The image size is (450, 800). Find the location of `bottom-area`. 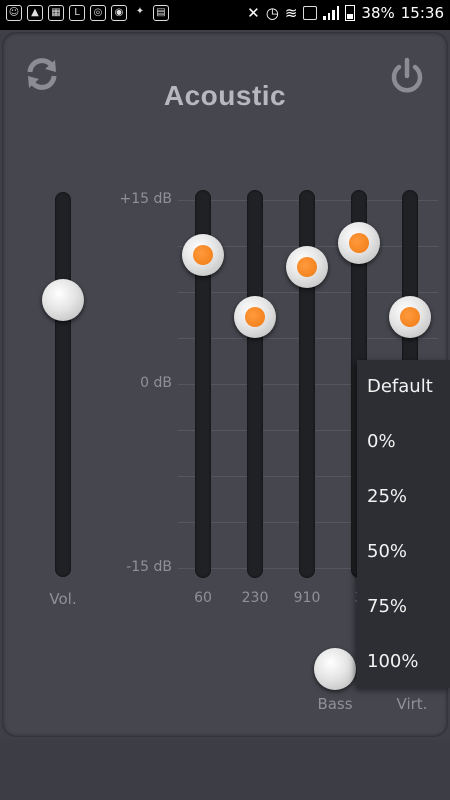

bottom-area is located at coordinates (225, 770).